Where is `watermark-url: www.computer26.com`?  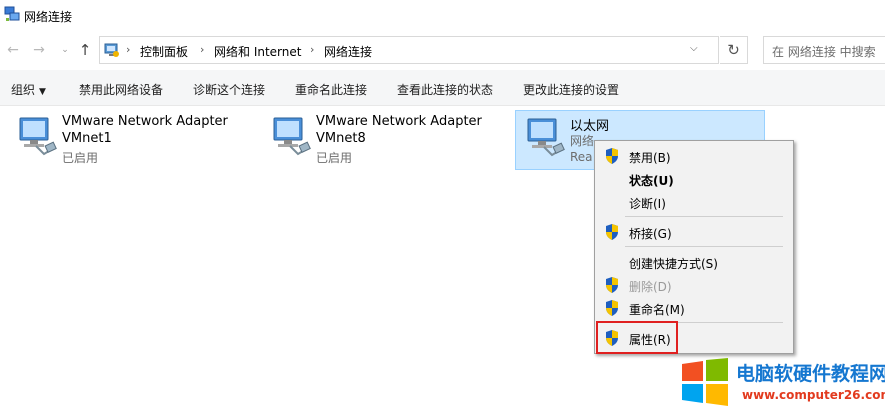
watermark-url: www.computer26.com is located at coordinates (813, 395).